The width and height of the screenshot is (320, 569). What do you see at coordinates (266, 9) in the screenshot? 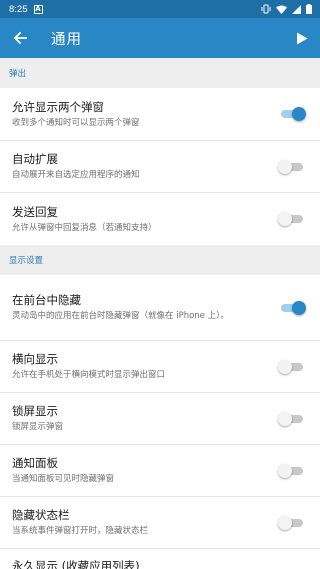
I see `vibrate-icon` at bounding box center [266, 9].